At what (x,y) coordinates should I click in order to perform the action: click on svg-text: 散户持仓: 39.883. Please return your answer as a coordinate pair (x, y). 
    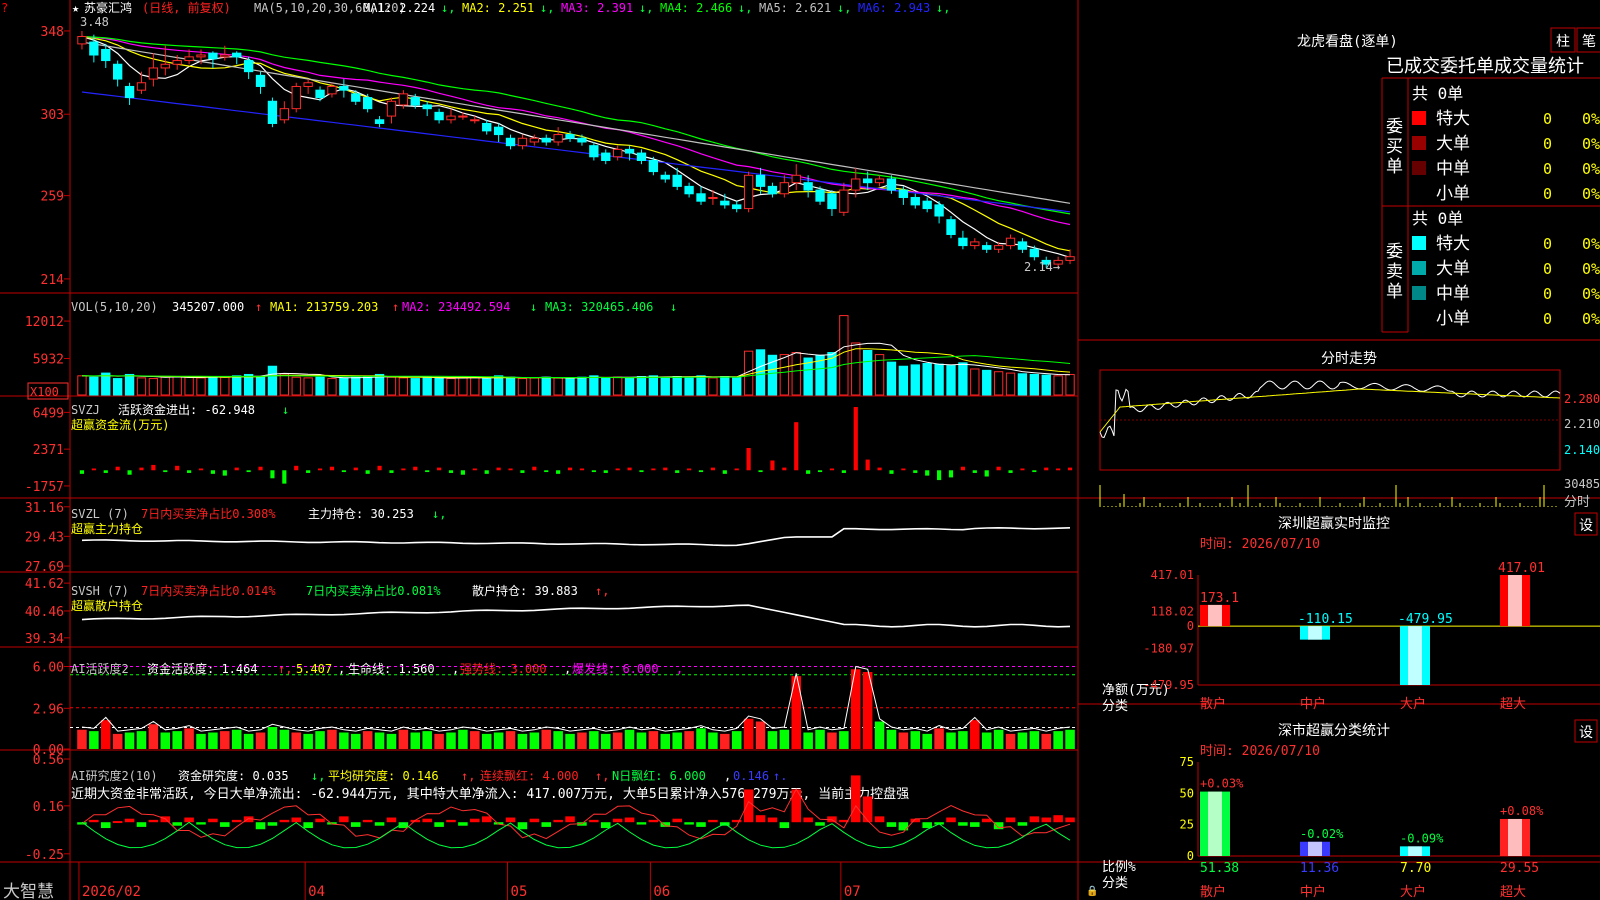
    Looking at the image, I should click on (525, 590).